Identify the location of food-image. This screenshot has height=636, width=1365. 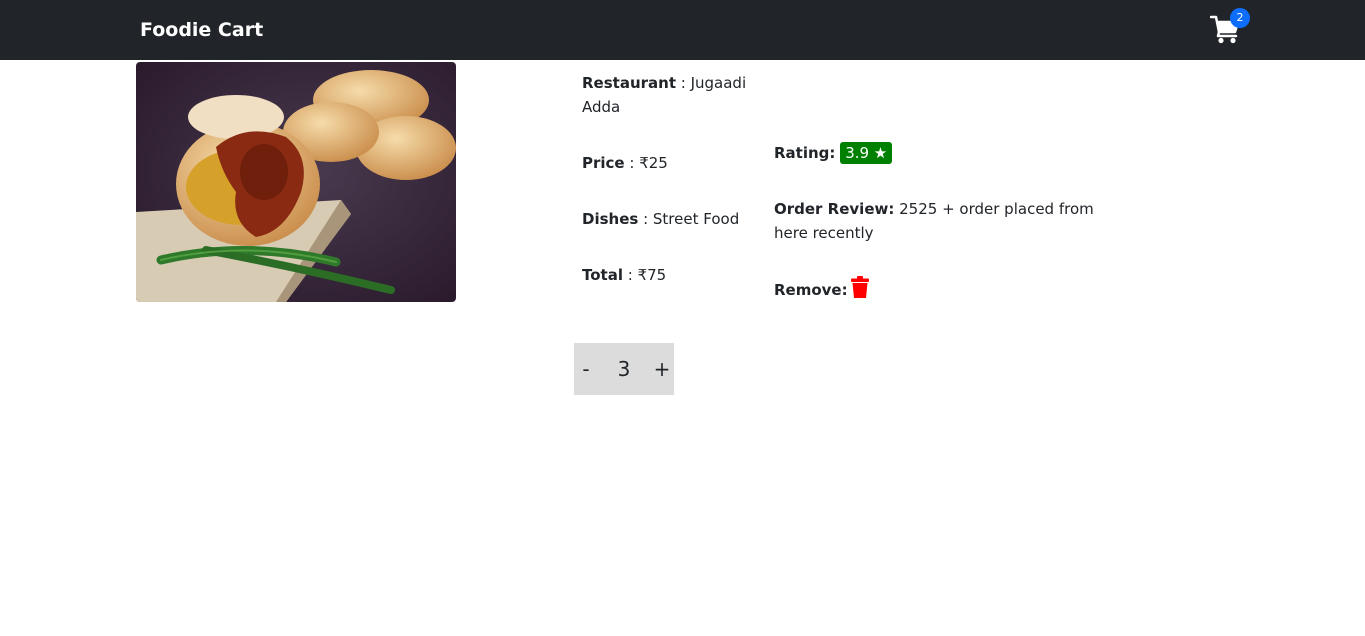
(296, 182).